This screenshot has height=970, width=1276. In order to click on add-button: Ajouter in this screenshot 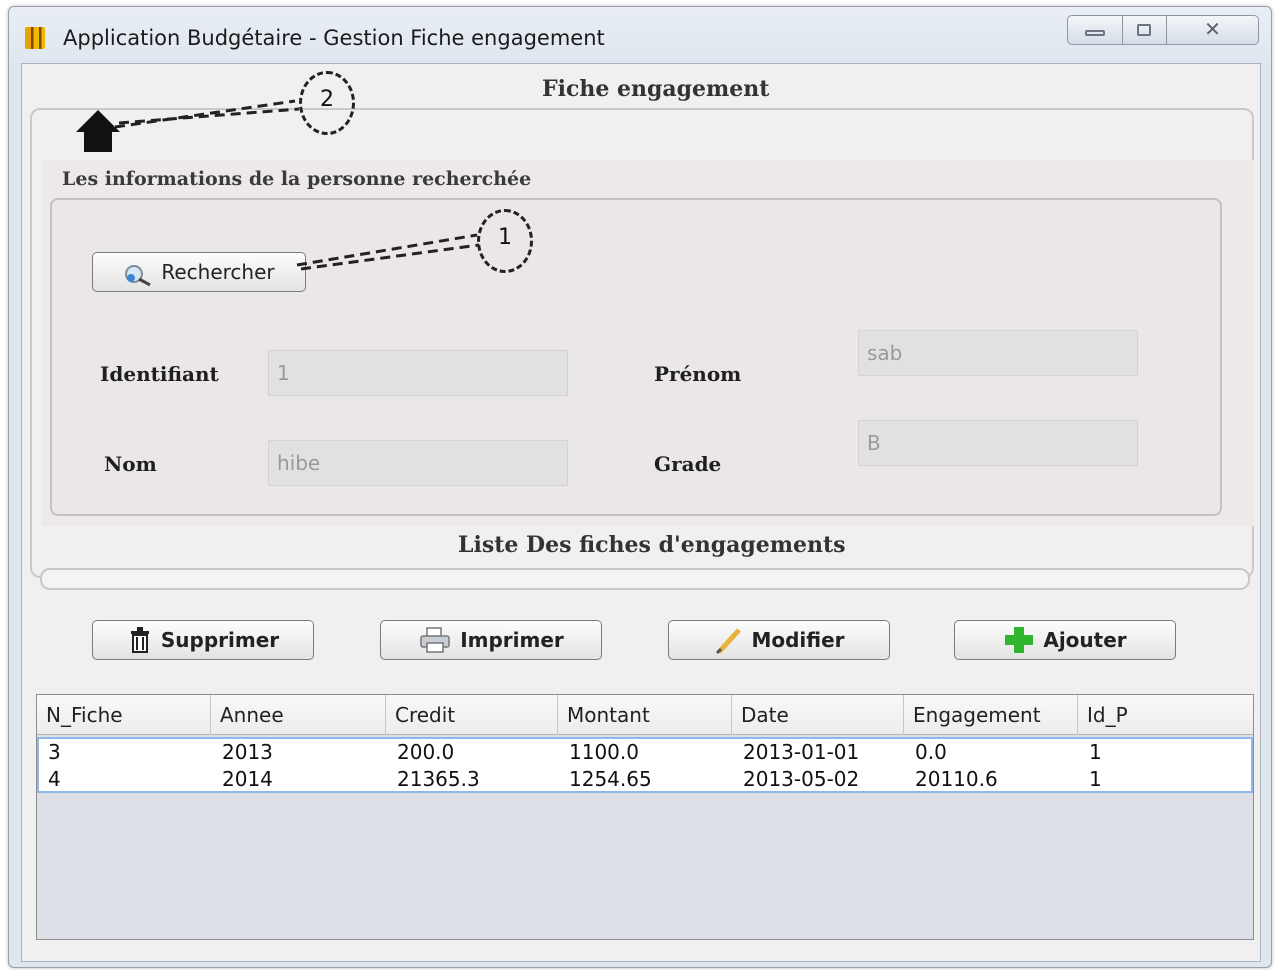, I will do `click(1065, 640)`.